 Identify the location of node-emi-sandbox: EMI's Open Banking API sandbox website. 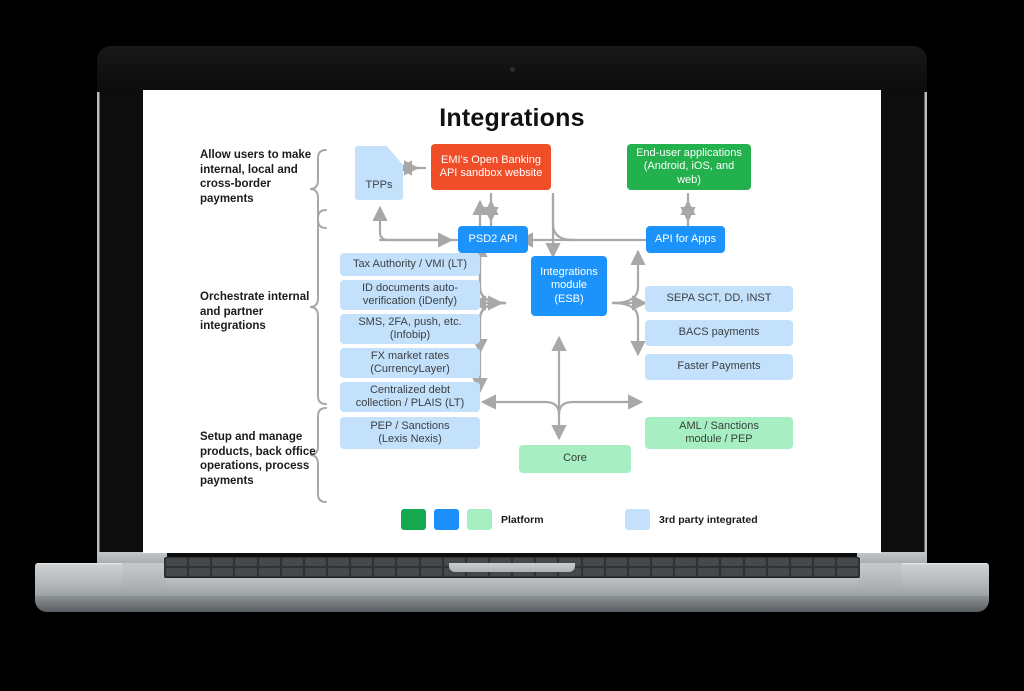
(491, 167).